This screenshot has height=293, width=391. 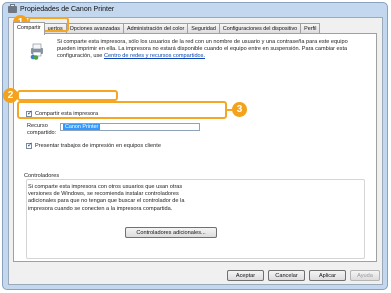 What do you see at coordinates (154, 56) in the screenshot?
I see `network-center-link: Centro de redes y recursos compartidos.` at bounding box center [154, 56].